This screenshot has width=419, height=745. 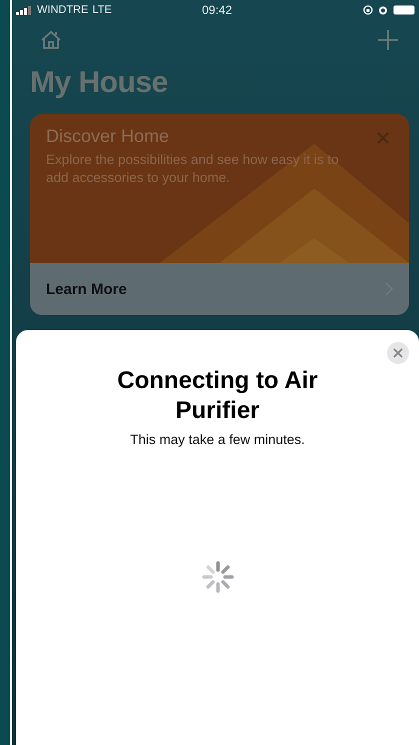 I want to click on alarm-icon, so click(x=383, y=10).